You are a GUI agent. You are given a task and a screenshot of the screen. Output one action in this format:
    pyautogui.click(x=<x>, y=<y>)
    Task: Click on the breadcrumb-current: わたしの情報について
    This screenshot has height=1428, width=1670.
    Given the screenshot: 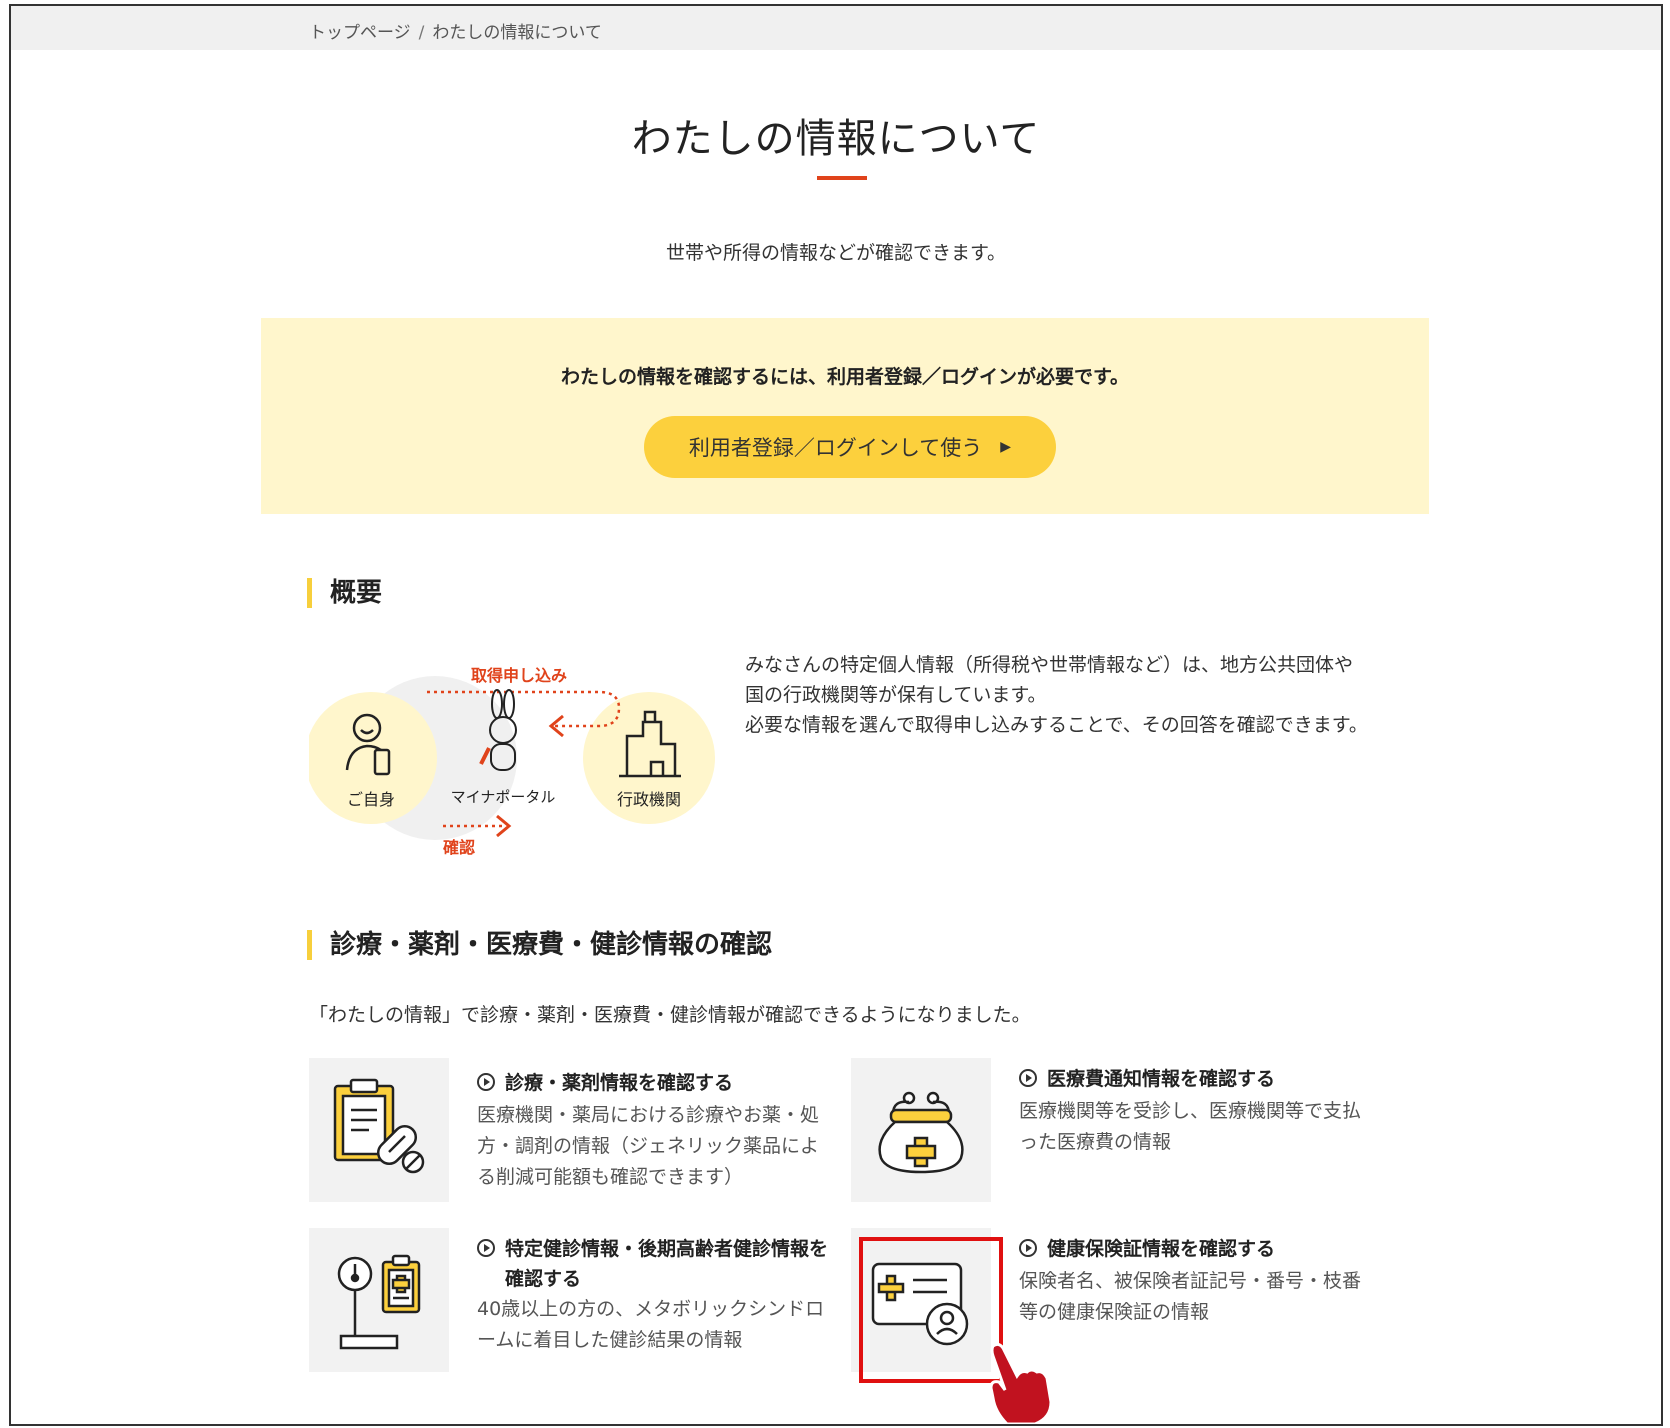 What is the action you would take?
    pyautogui.click(x=517, y=33)
    